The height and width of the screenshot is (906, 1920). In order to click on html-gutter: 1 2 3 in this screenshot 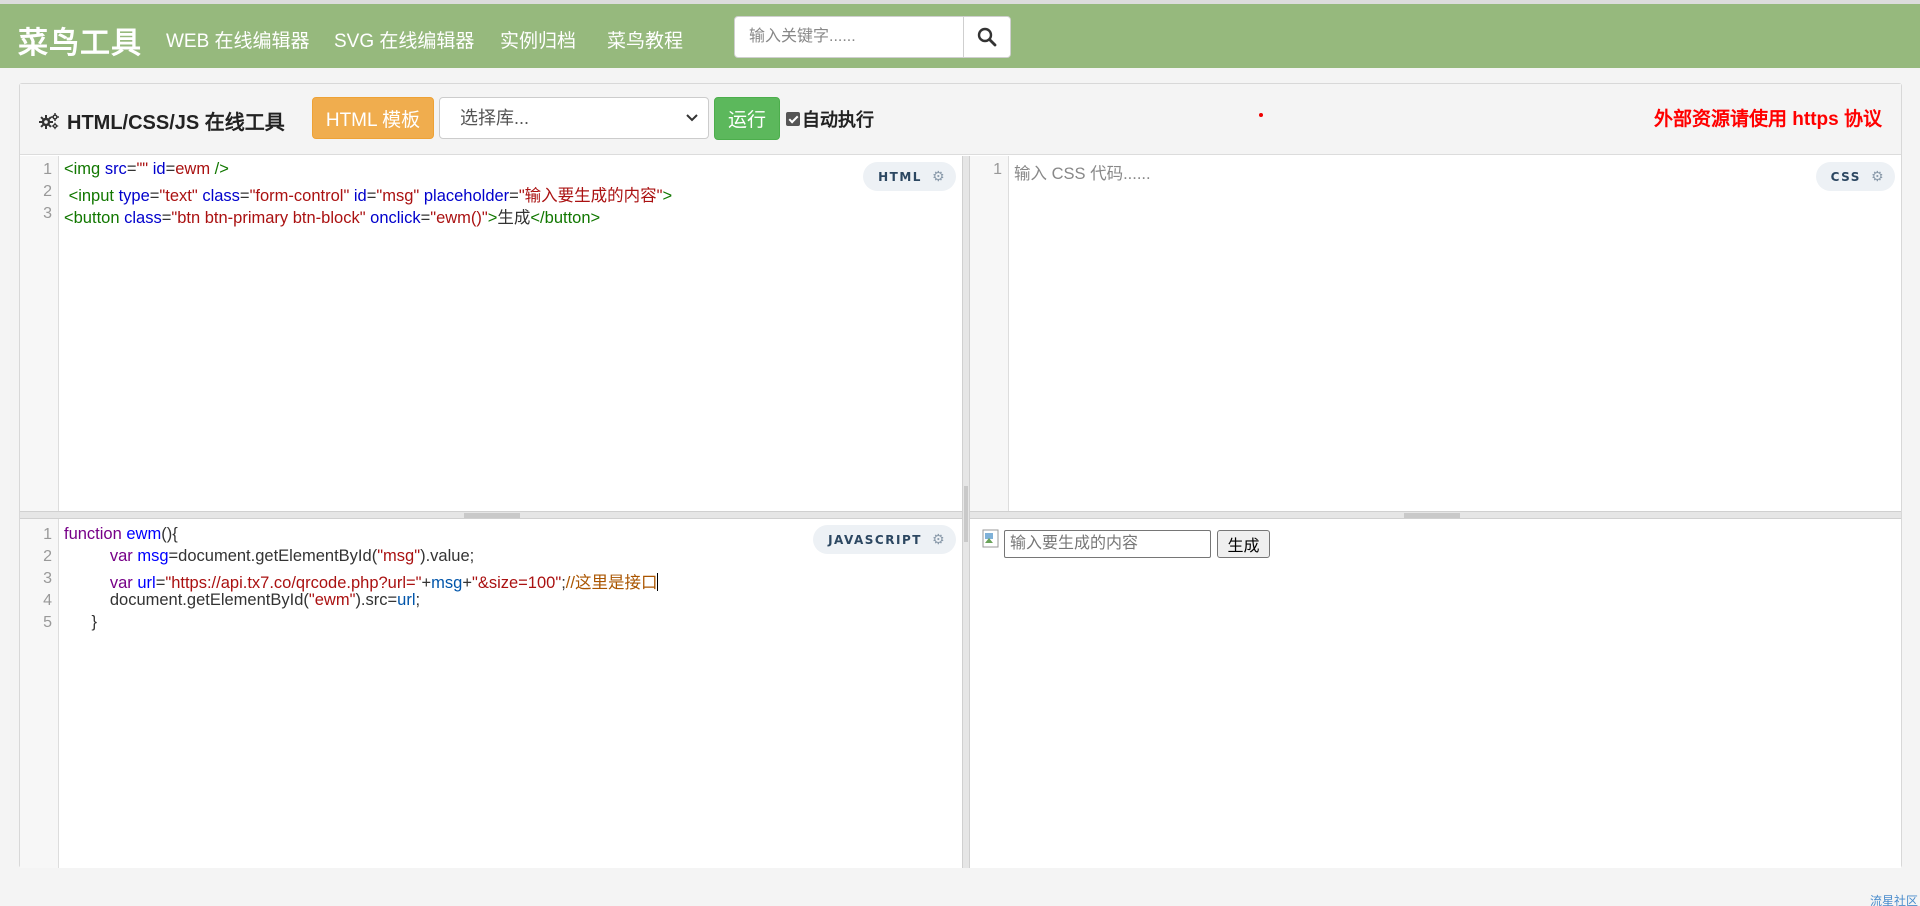, I will do `click(39, 333)`.